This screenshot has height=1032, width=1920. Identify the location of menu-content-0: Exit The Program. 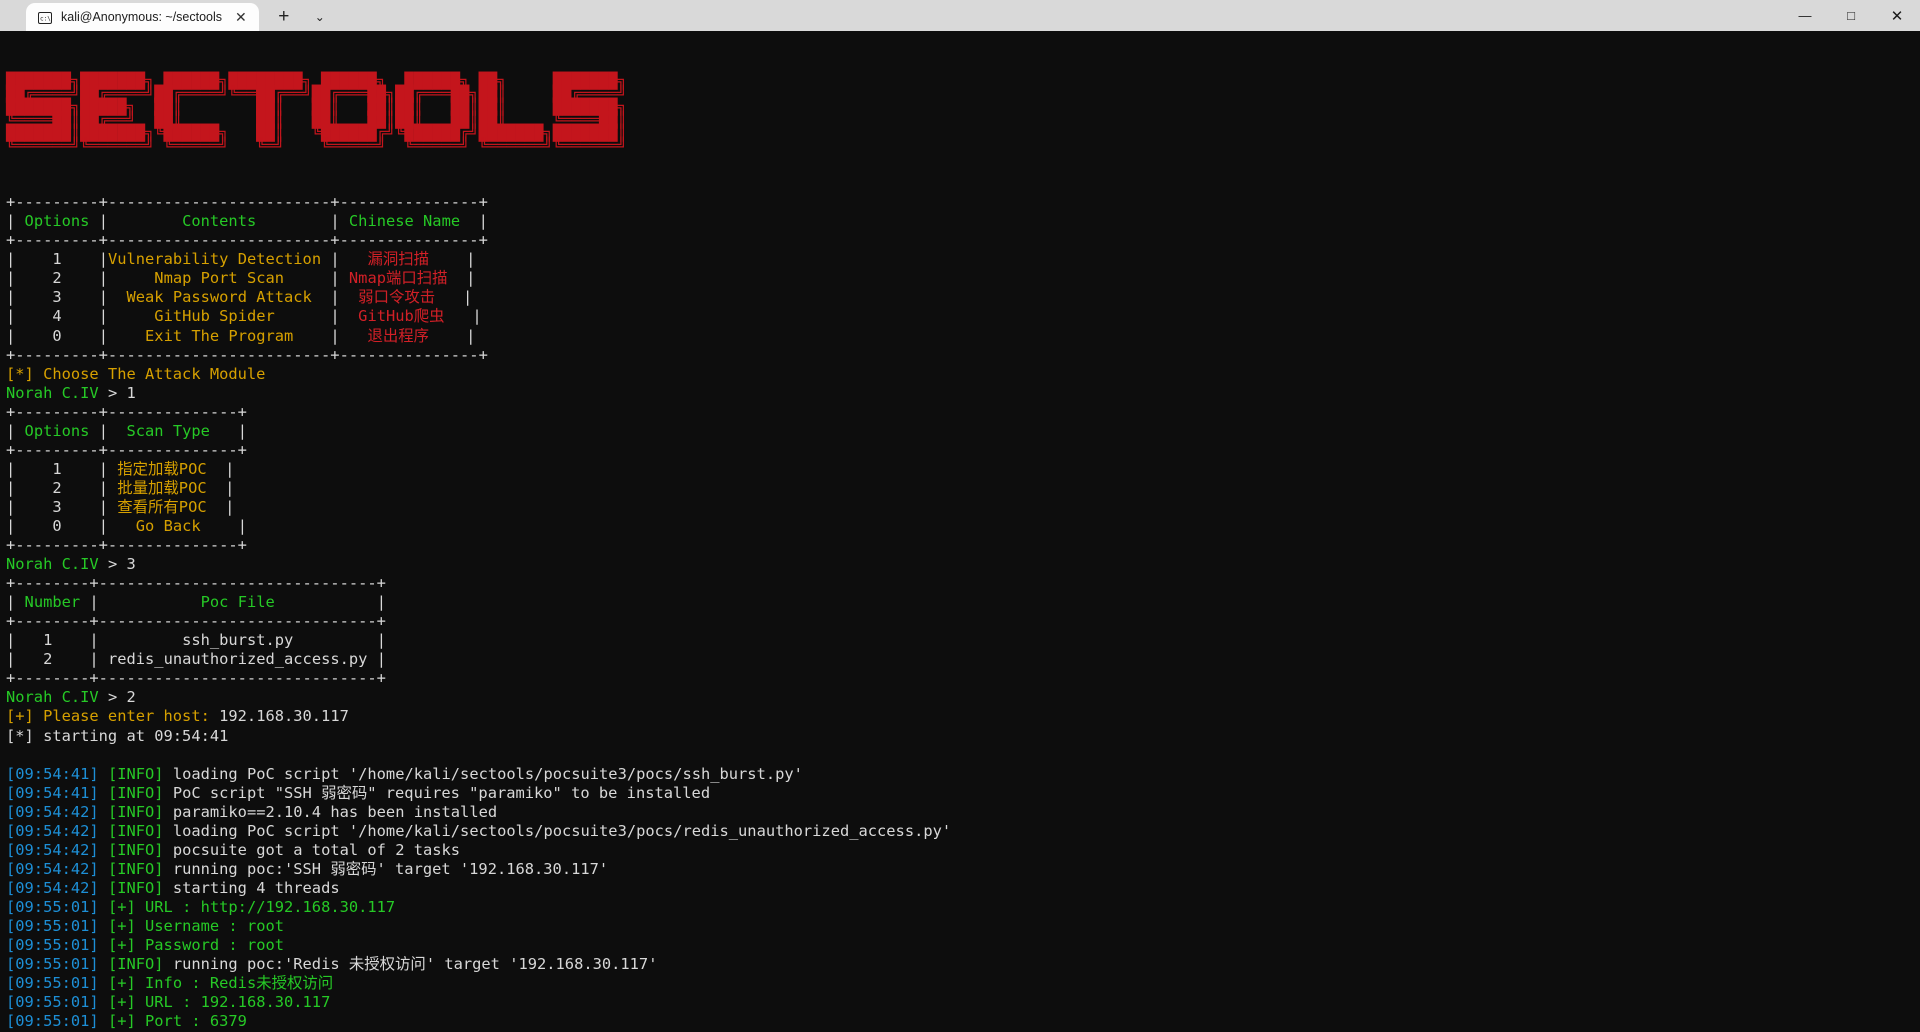
(219, 335).